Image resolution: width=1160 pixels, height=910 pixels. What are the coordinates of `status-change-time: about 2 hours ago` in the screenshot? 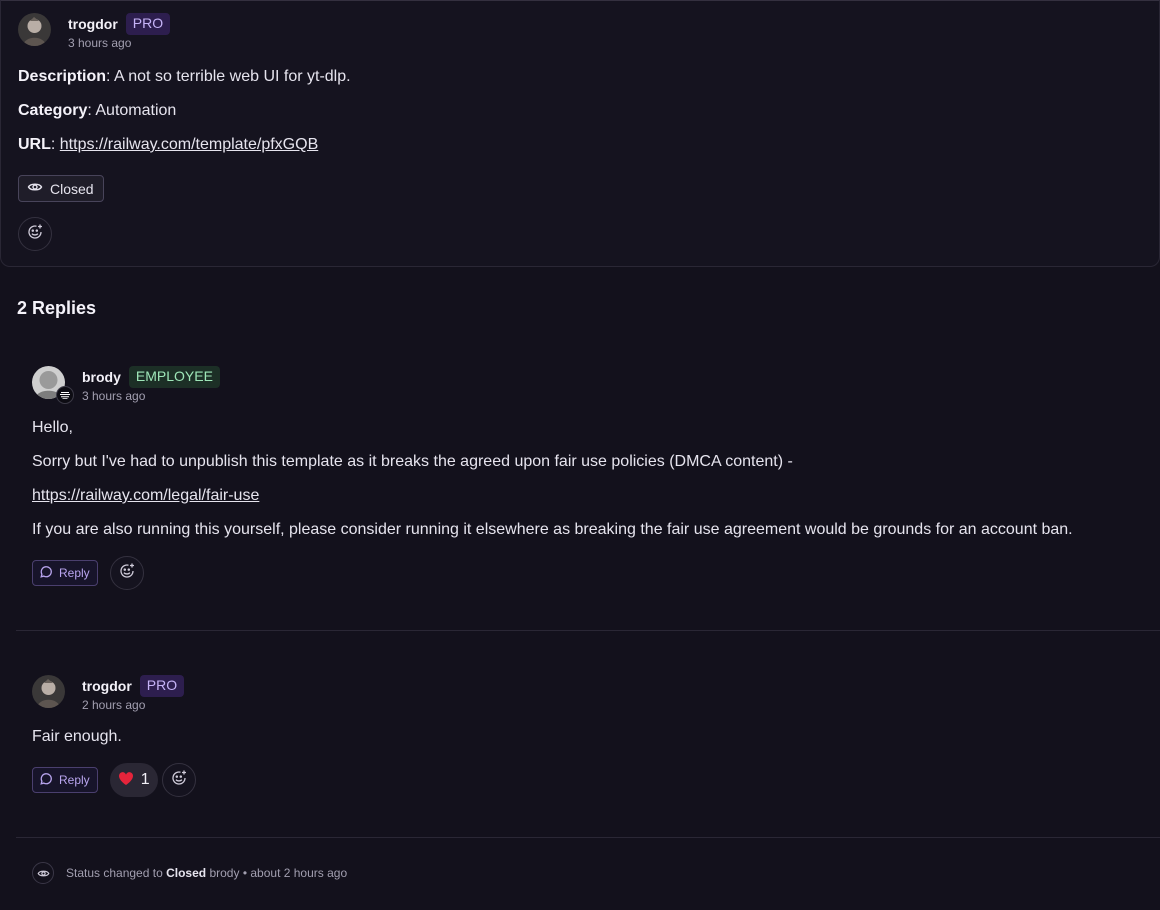 It's located at (299, 873).